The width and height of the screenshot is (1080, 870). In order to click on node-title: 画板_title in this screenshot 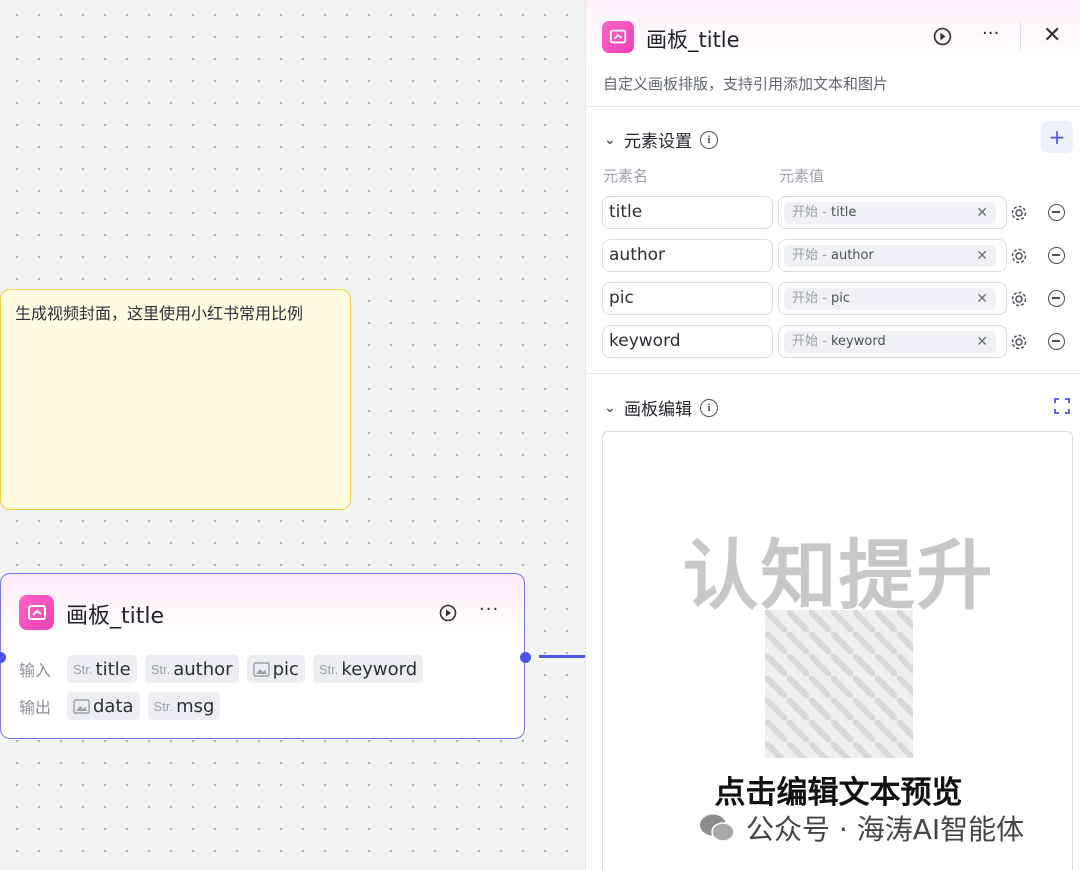, I will do `click(115, 616)`.